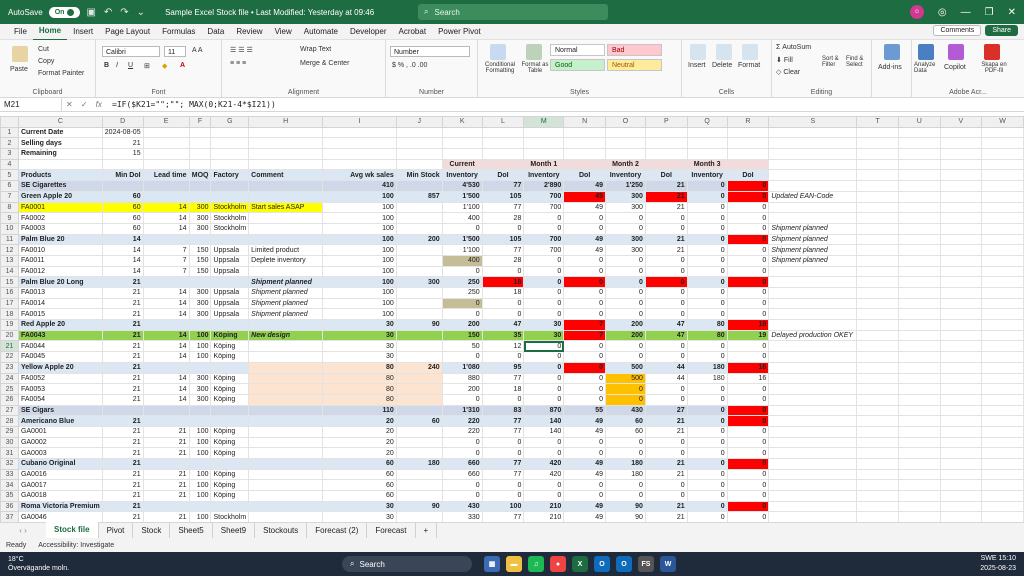 The image size is (1024, 576). What do you see at coordinates (544, 175) in the screenshot?
I see `cell: Inventory` at bounding box center [544, 175].